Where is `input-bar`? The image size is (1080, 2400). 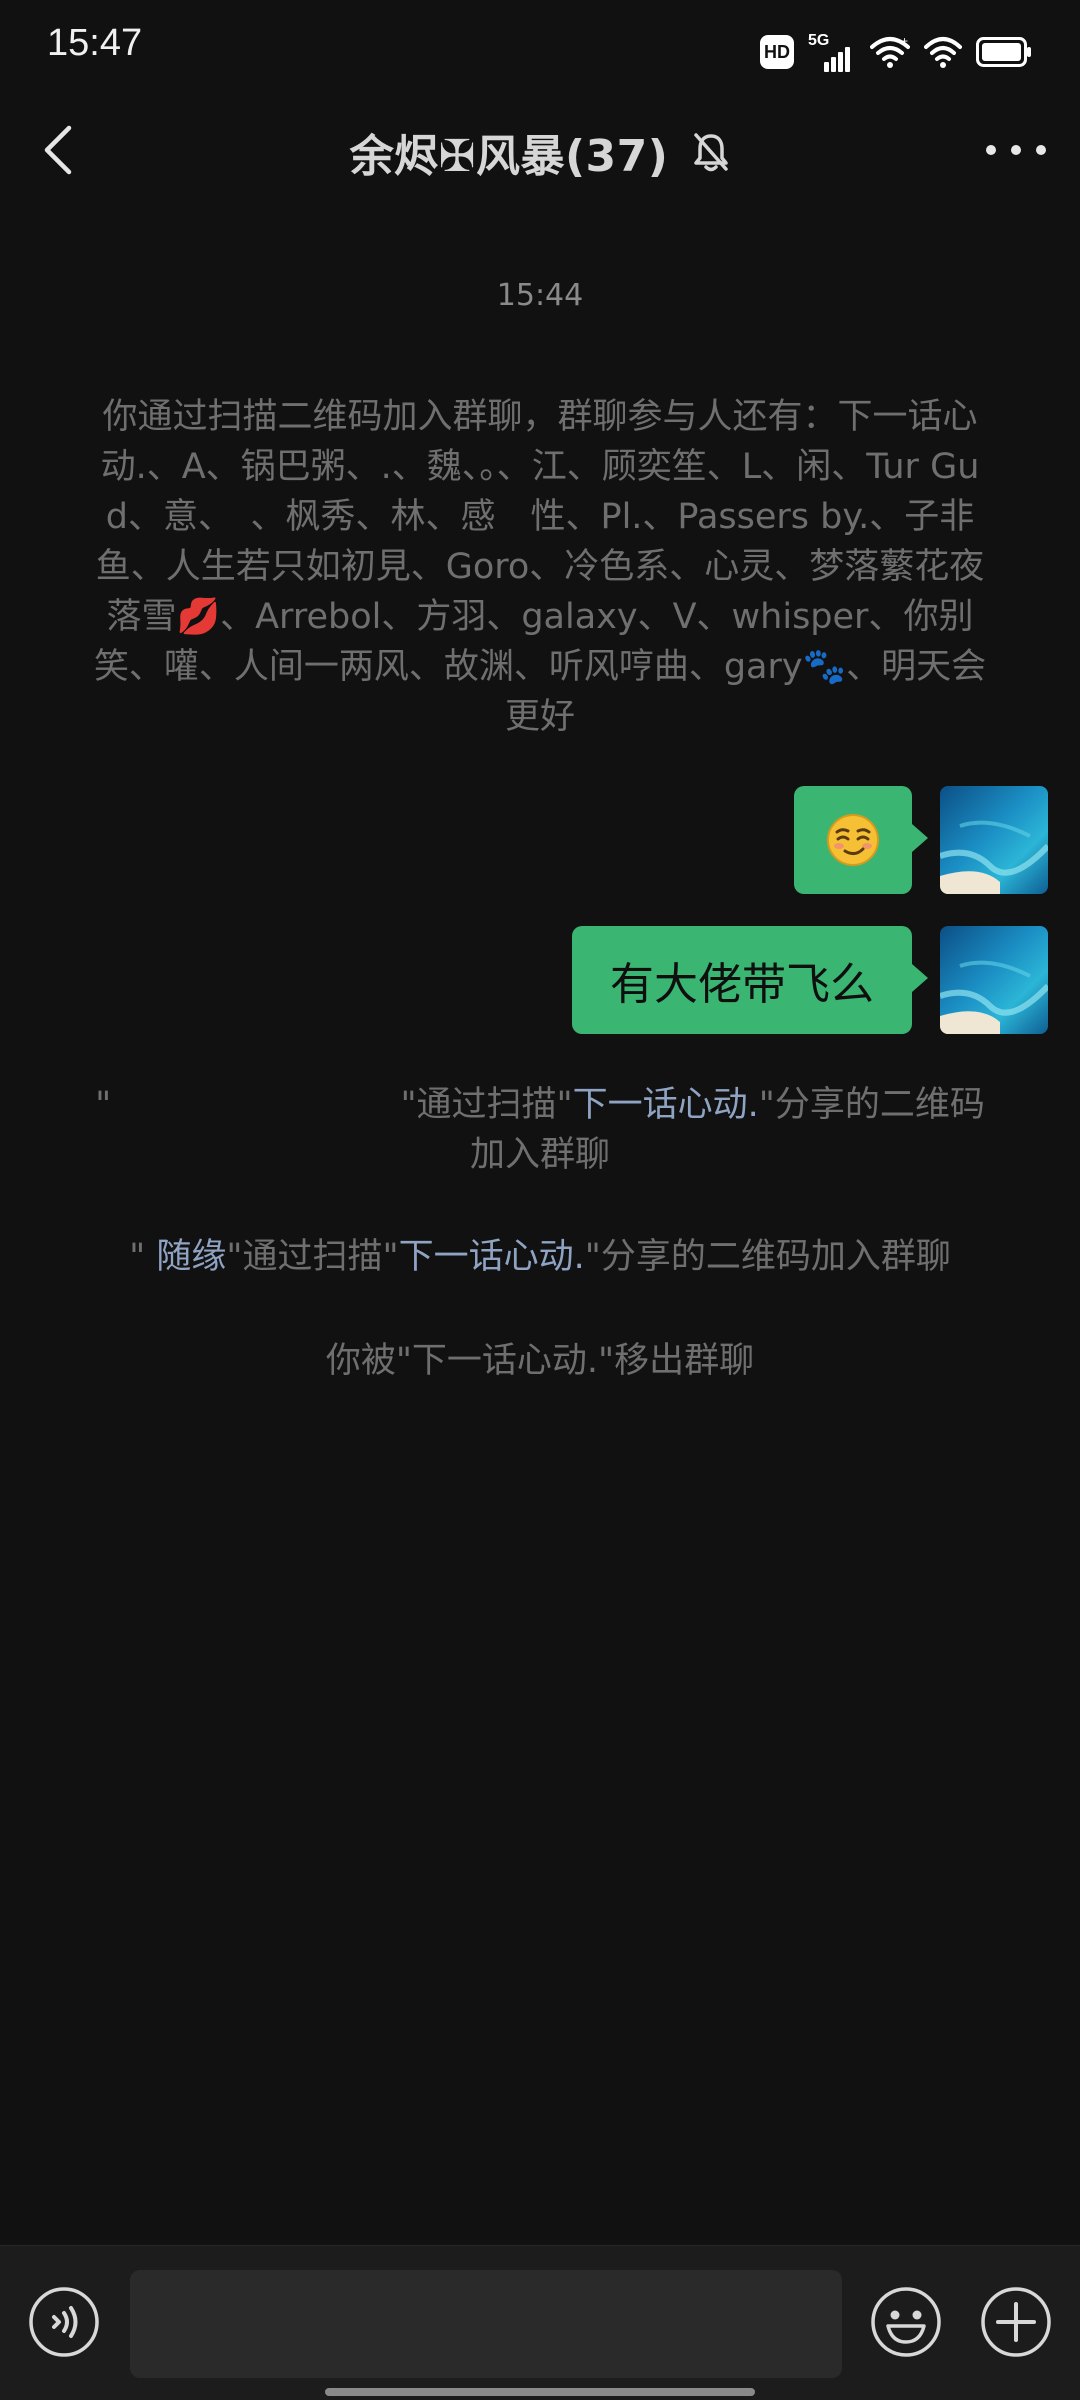
input-bar is located at coordinates (540, 2322).